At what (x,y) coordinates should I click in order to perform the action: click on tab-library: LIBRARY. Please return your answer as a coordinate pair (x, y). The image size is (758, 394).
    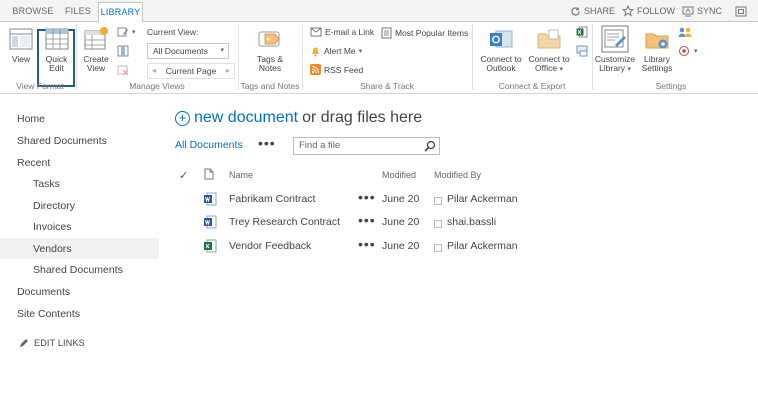
    Looking at the image, I should click on (120, 12).